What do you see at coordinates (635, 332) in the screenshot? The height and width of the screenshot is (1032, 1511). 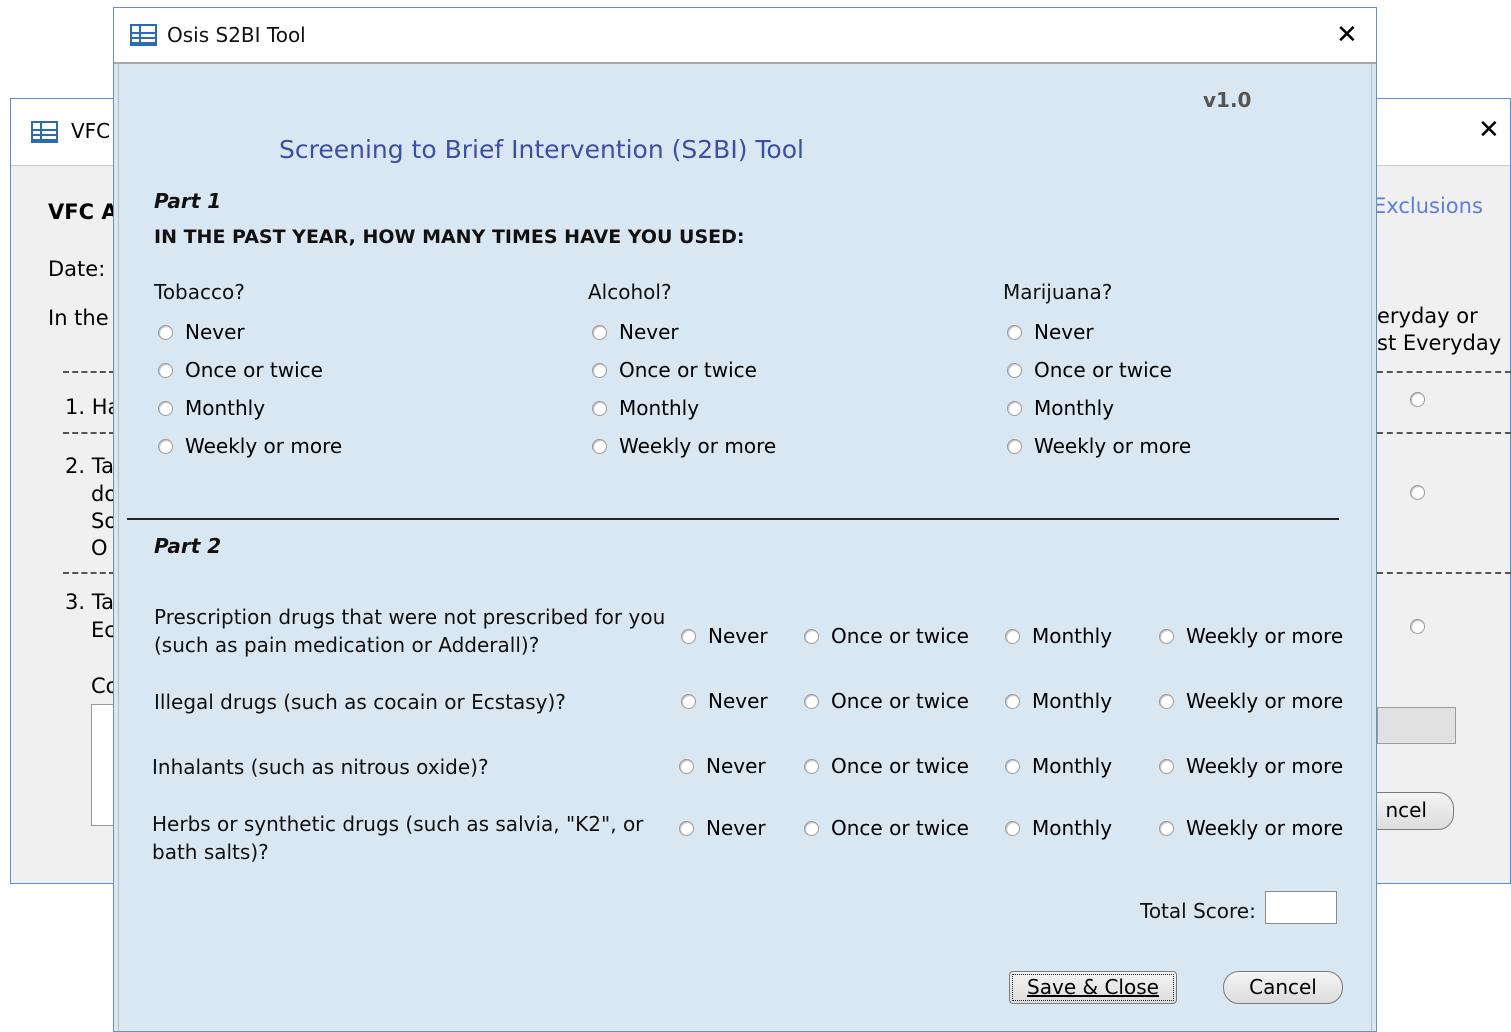 I see `alcohol-option-never: Never` at bounding box center [635, 332].